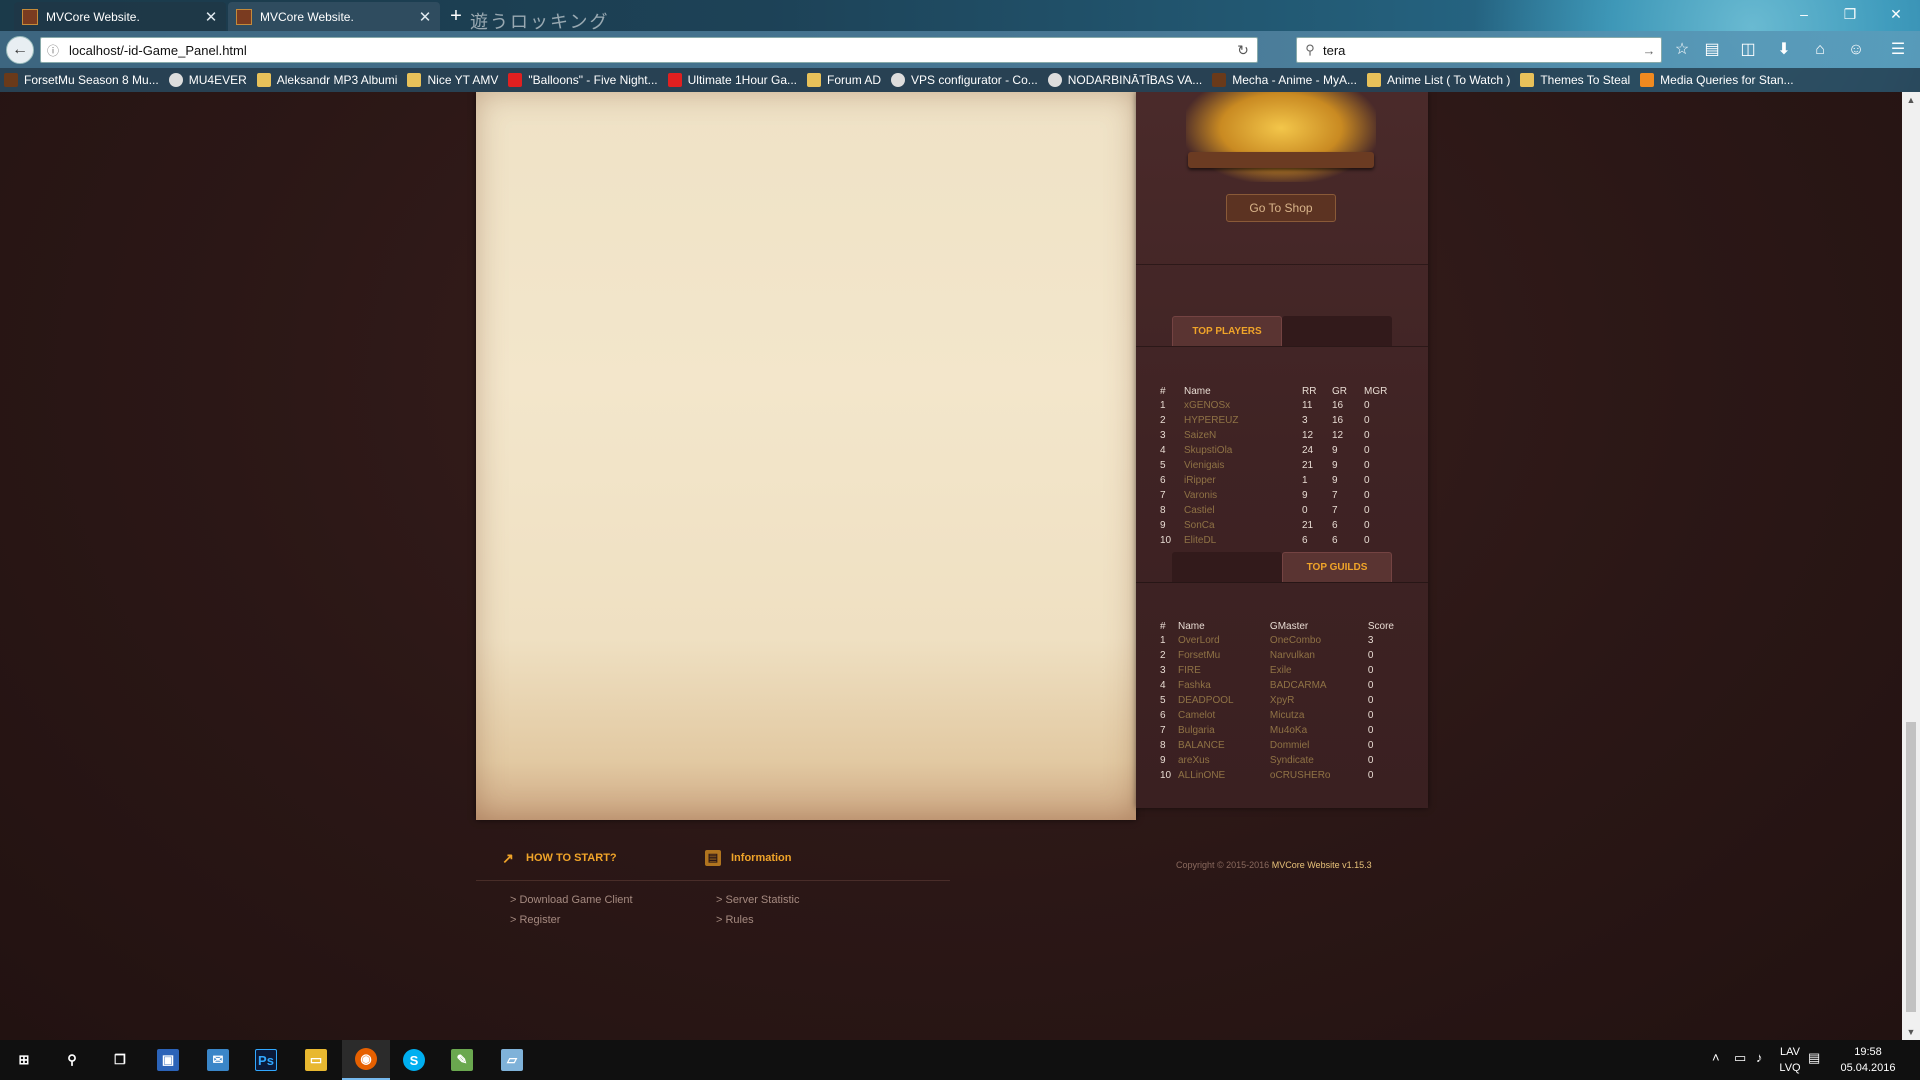 This screenshot has height=1080, width=1920. I want to click on guild-name-link: areXus, so click(1222, 760).